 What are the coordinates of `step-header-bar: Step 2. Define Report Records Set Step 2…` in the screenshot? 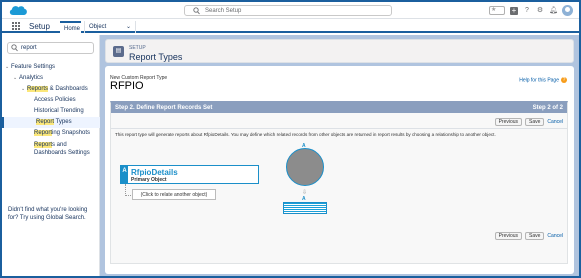 It's located at (339, 108).